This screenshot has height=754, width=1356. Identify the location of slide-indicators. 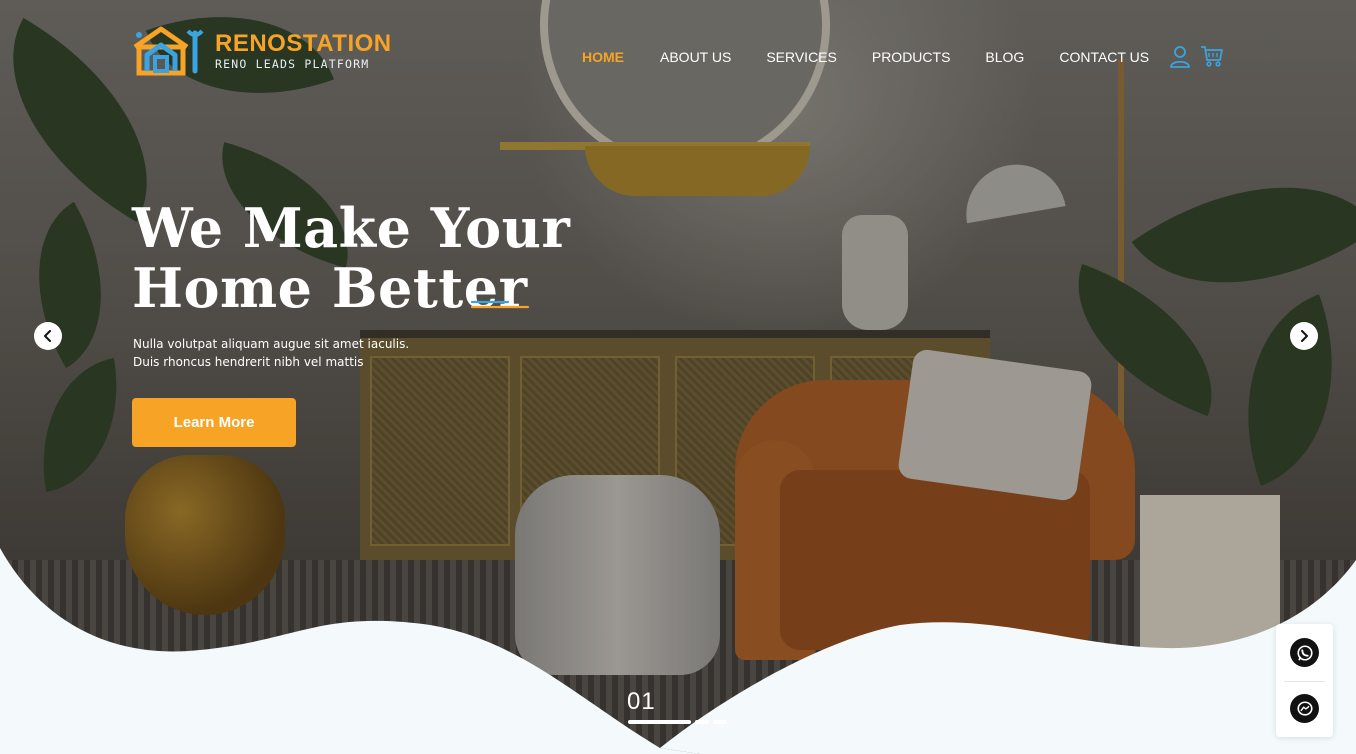
(677, 722).